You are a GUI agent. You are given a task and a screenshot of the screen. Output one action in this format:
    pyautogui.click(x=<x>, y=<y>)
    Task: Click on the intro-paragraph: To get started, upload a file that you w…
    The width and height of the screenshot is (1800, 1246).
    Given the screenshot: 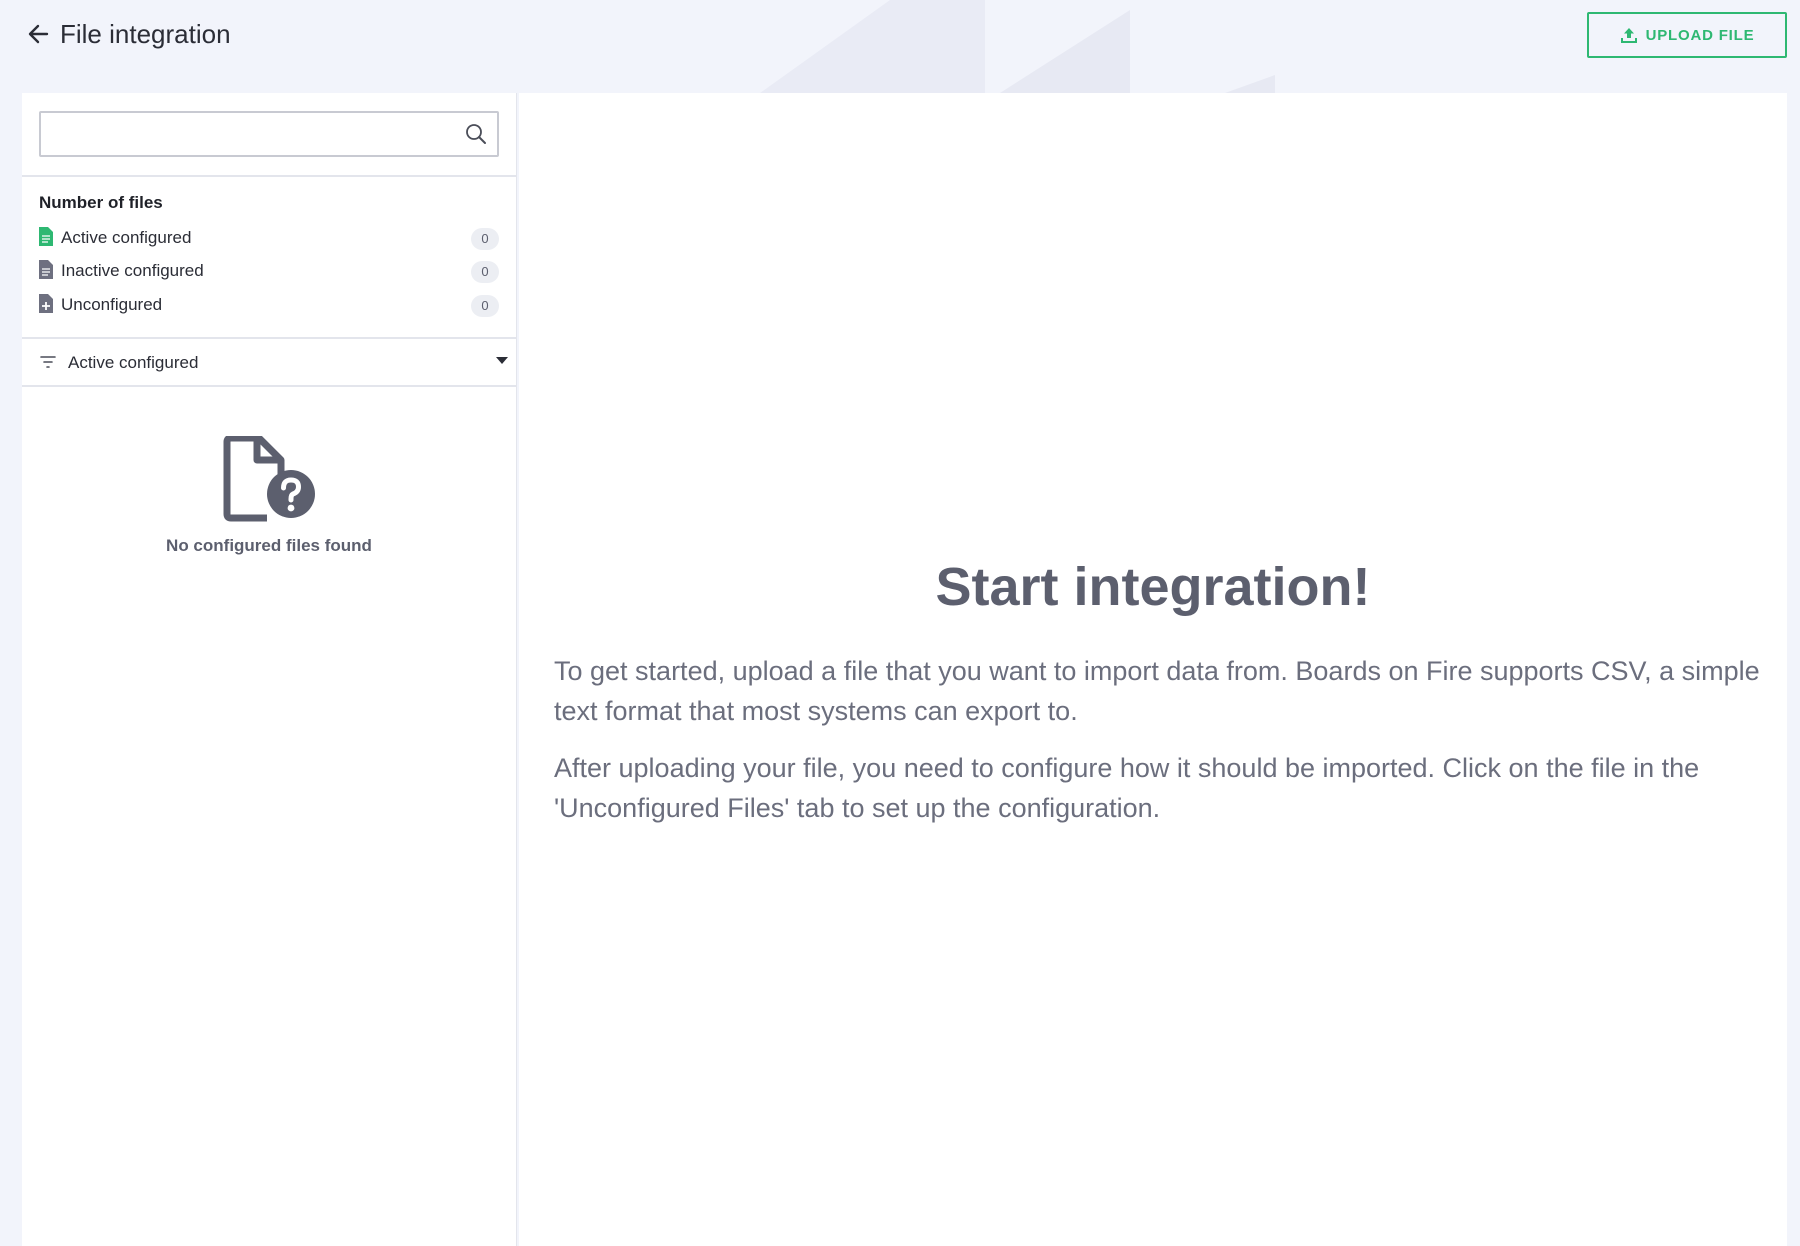 What is the action you would take?
    pyautogui.click(x=1157, y=691)
    